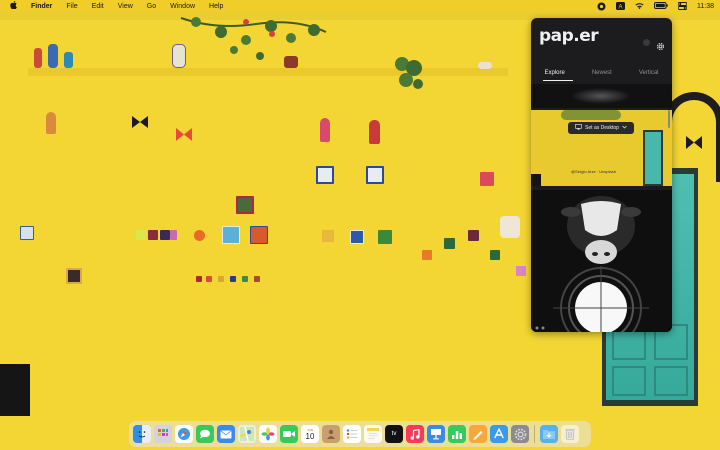 Image resolution: width=720 pixels, height=450 pixels. I want to click on dock-maps-icon, so click(247, 434).